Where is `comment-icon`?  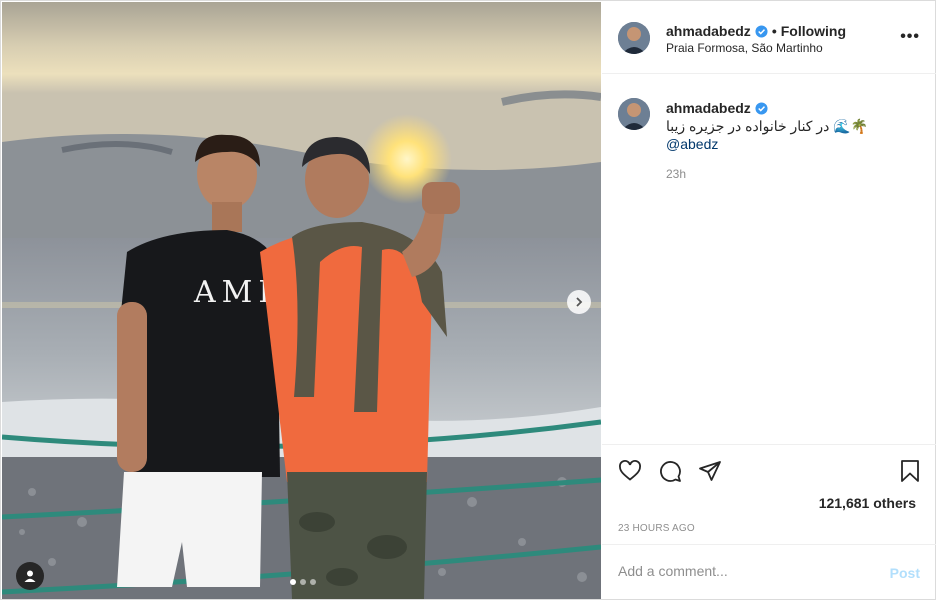 comment-icon is located at coordinates (670, 471).